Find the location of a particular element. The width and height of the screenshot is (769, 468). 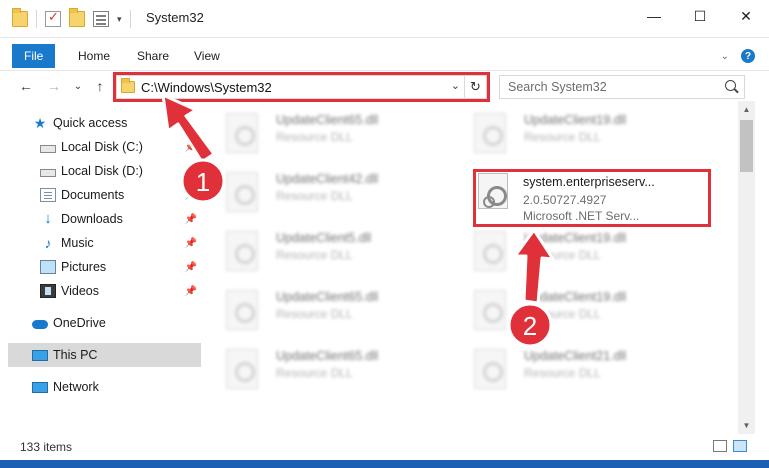

sidebar-item-label: Network is located at coordinates (76, 387).